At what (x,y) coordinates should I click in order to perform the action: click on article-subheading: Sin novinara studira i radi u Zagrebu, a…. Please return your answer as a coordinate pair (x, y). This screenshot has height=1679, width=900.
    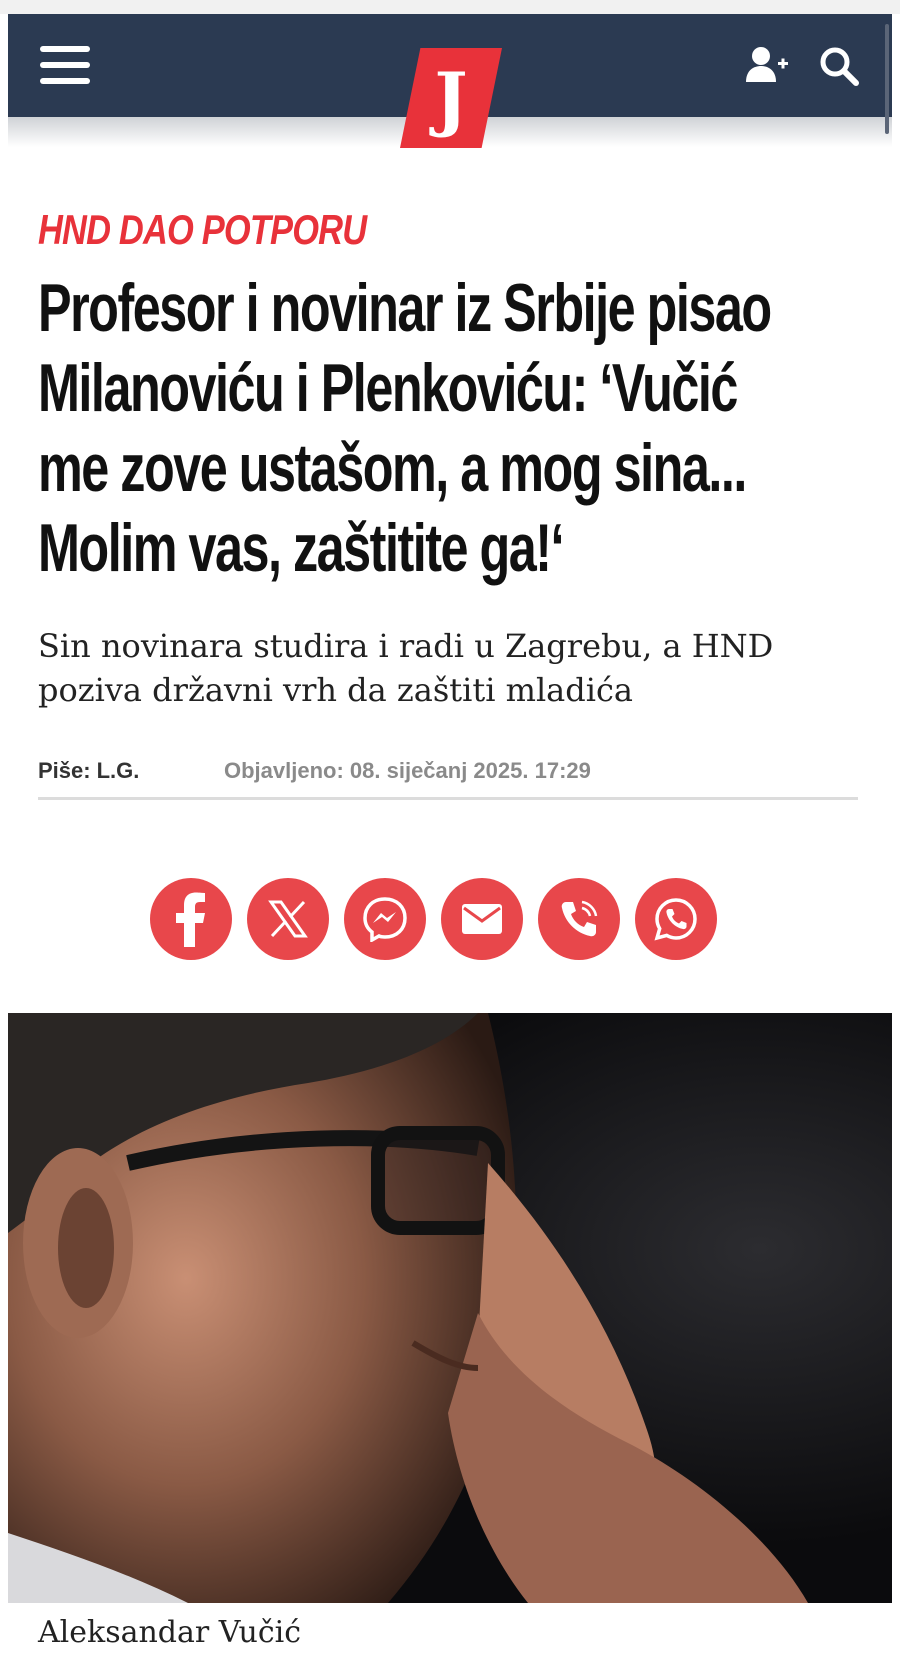
    Looking at the image, I should click on (406, 668).